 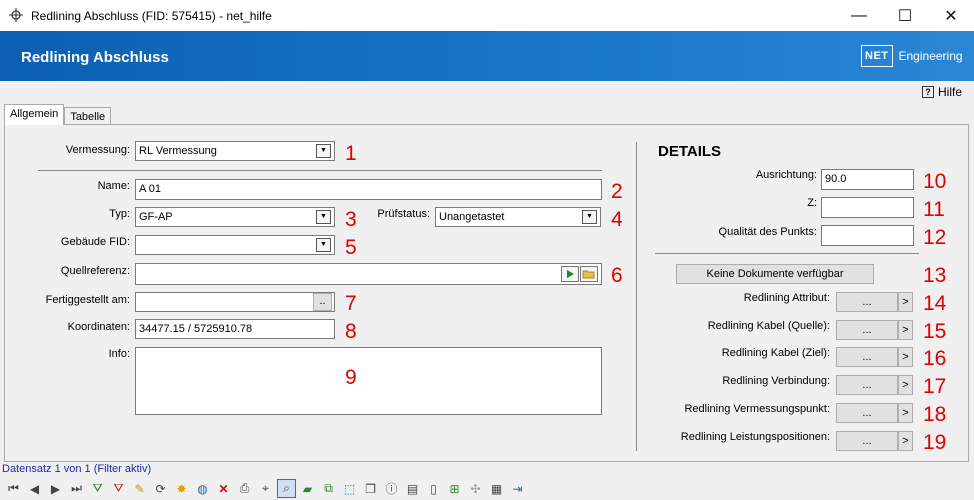 I want to click on minimize-icon: —, so click(x=859, y=15).